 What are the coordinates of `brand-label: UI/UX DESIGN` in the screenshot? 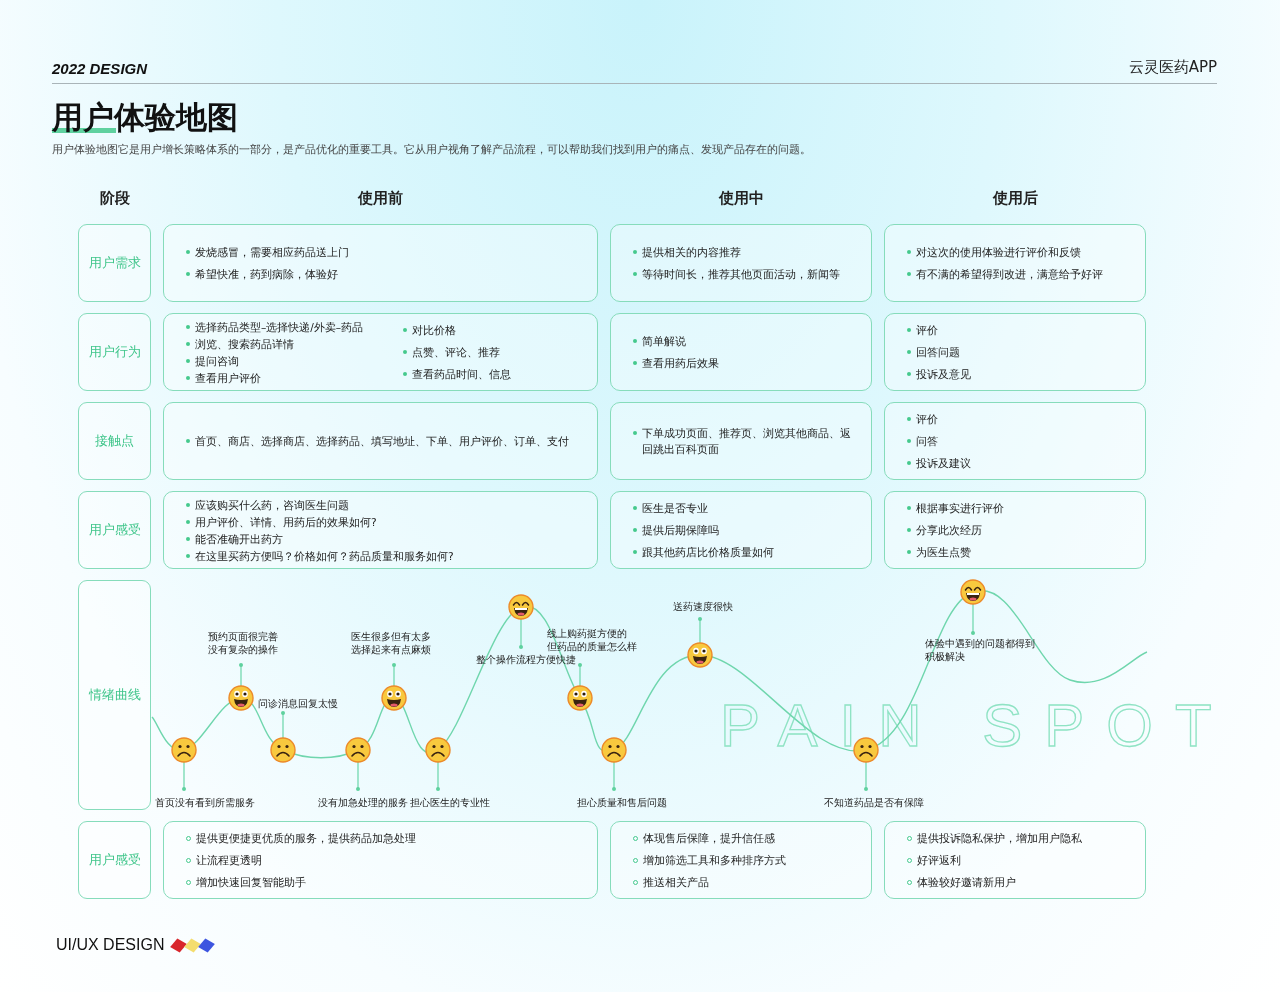 It's located at (110, 945).